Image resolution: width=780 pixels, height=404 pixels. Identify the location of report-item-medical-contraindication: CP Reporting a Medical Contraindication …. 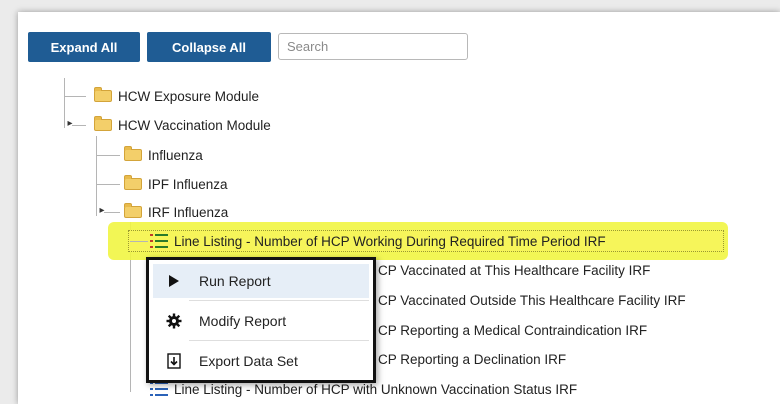
(512, 330).